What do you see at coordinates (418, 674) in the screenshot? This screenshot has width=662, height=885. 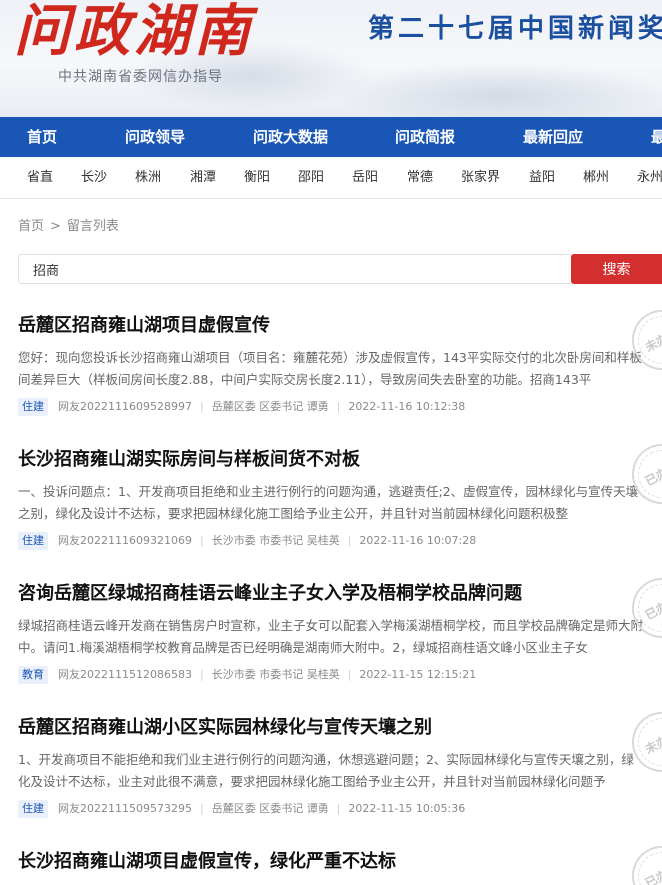 I see `item-time: 2022-11-15 12:15:21` at bounding box center [418, 674].